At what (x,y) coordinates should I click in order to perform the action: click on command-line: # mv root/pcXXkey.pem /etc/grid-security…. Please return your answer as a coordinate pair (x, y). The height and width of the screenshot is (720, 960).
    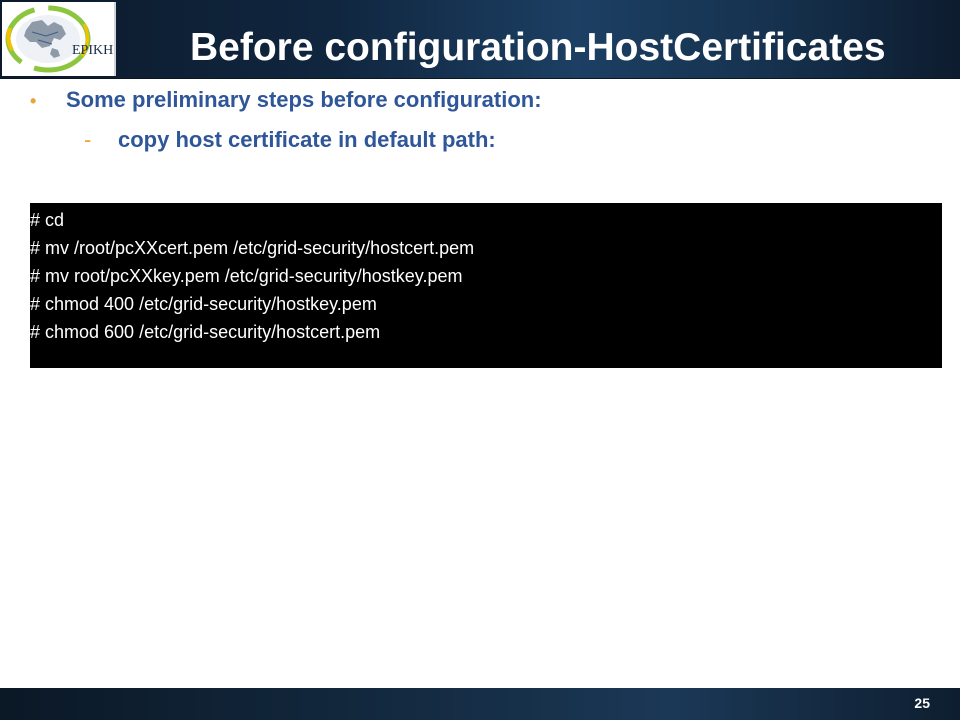
    Looking at the image, I should click on (246, 276).